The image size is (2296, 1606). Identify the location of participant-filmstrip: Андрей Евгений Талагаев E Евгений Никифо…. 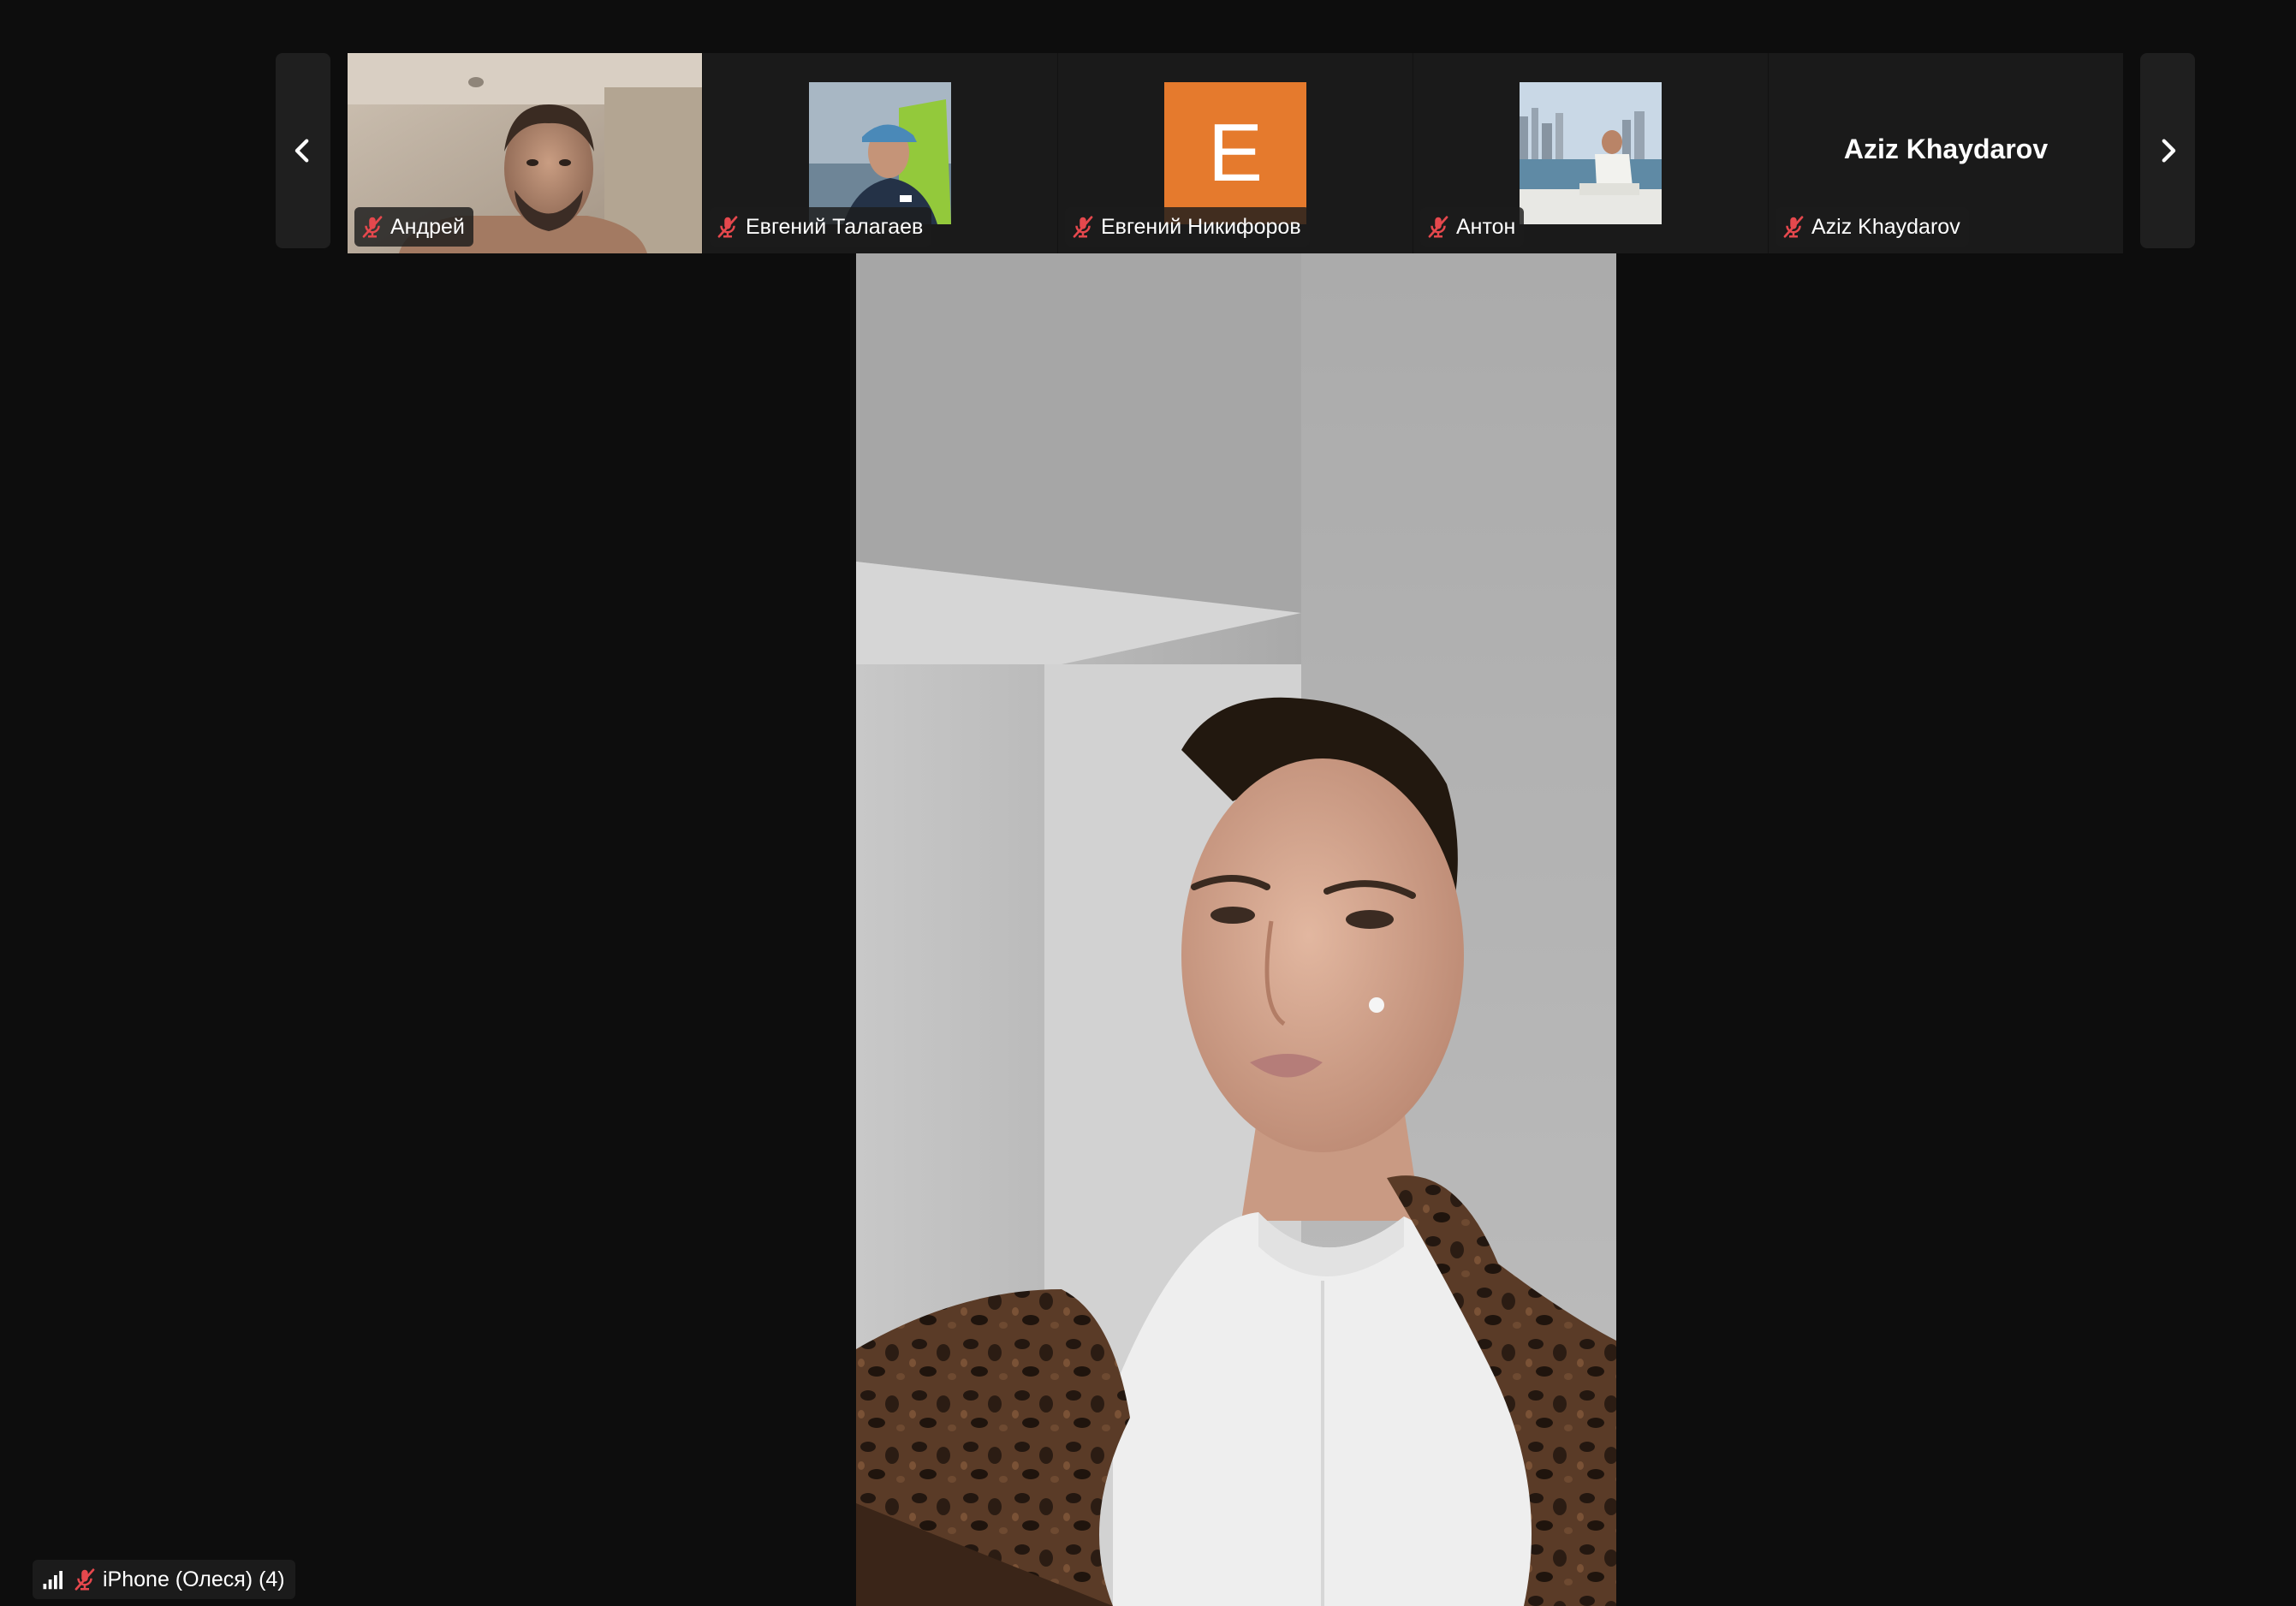
(1235, 153).